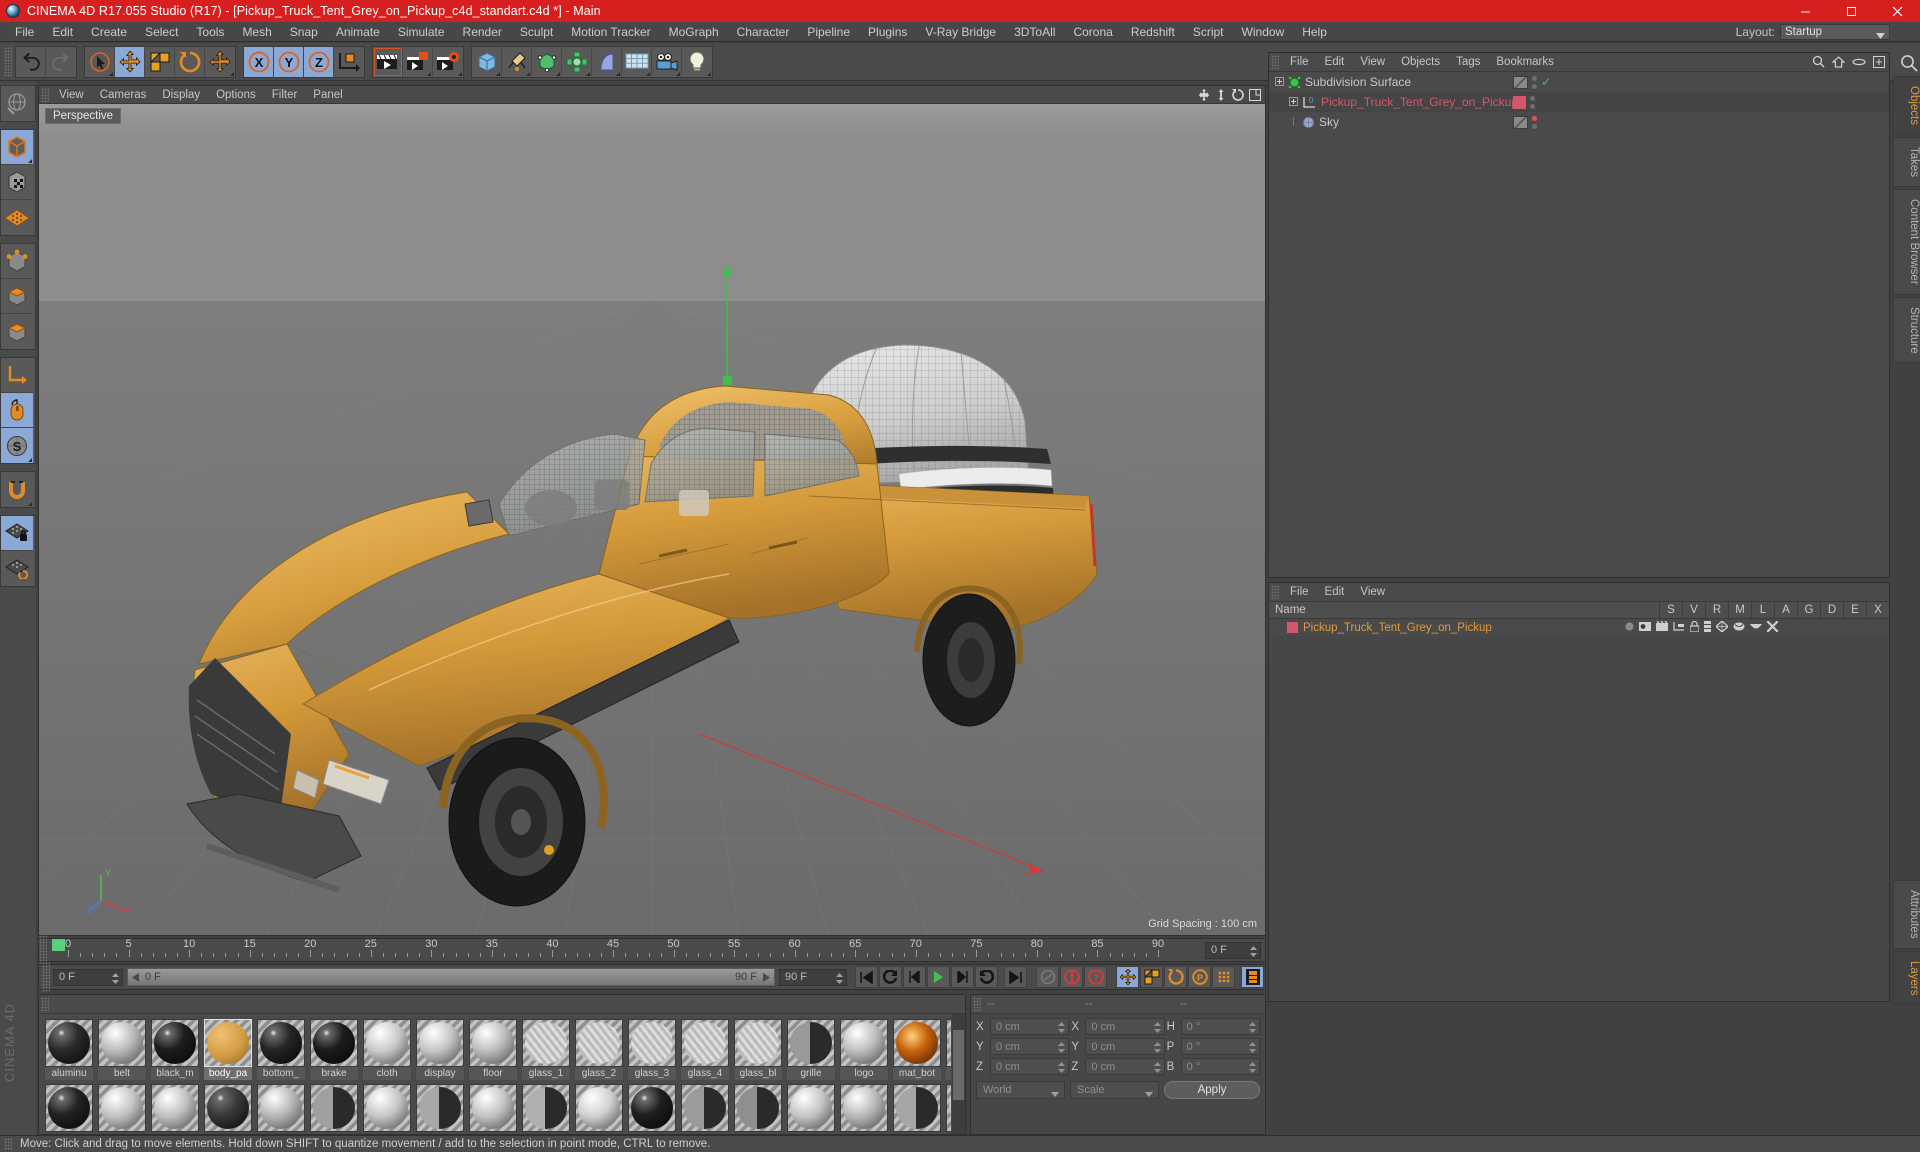  Describe the element at coordinates (17, 296) in the screenshot. I see `edges-mode-button` at that location.